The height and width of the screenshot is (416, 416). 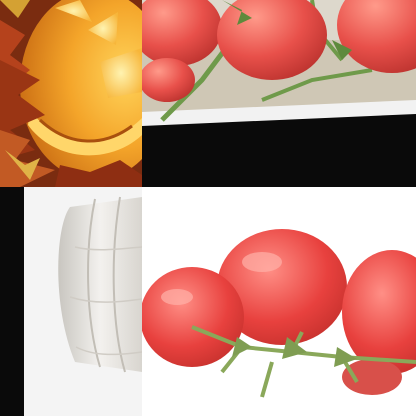 What do you see at coordinates (279, 150) in the screenshot?
I see `black-band` at bounding box center [279, 150].